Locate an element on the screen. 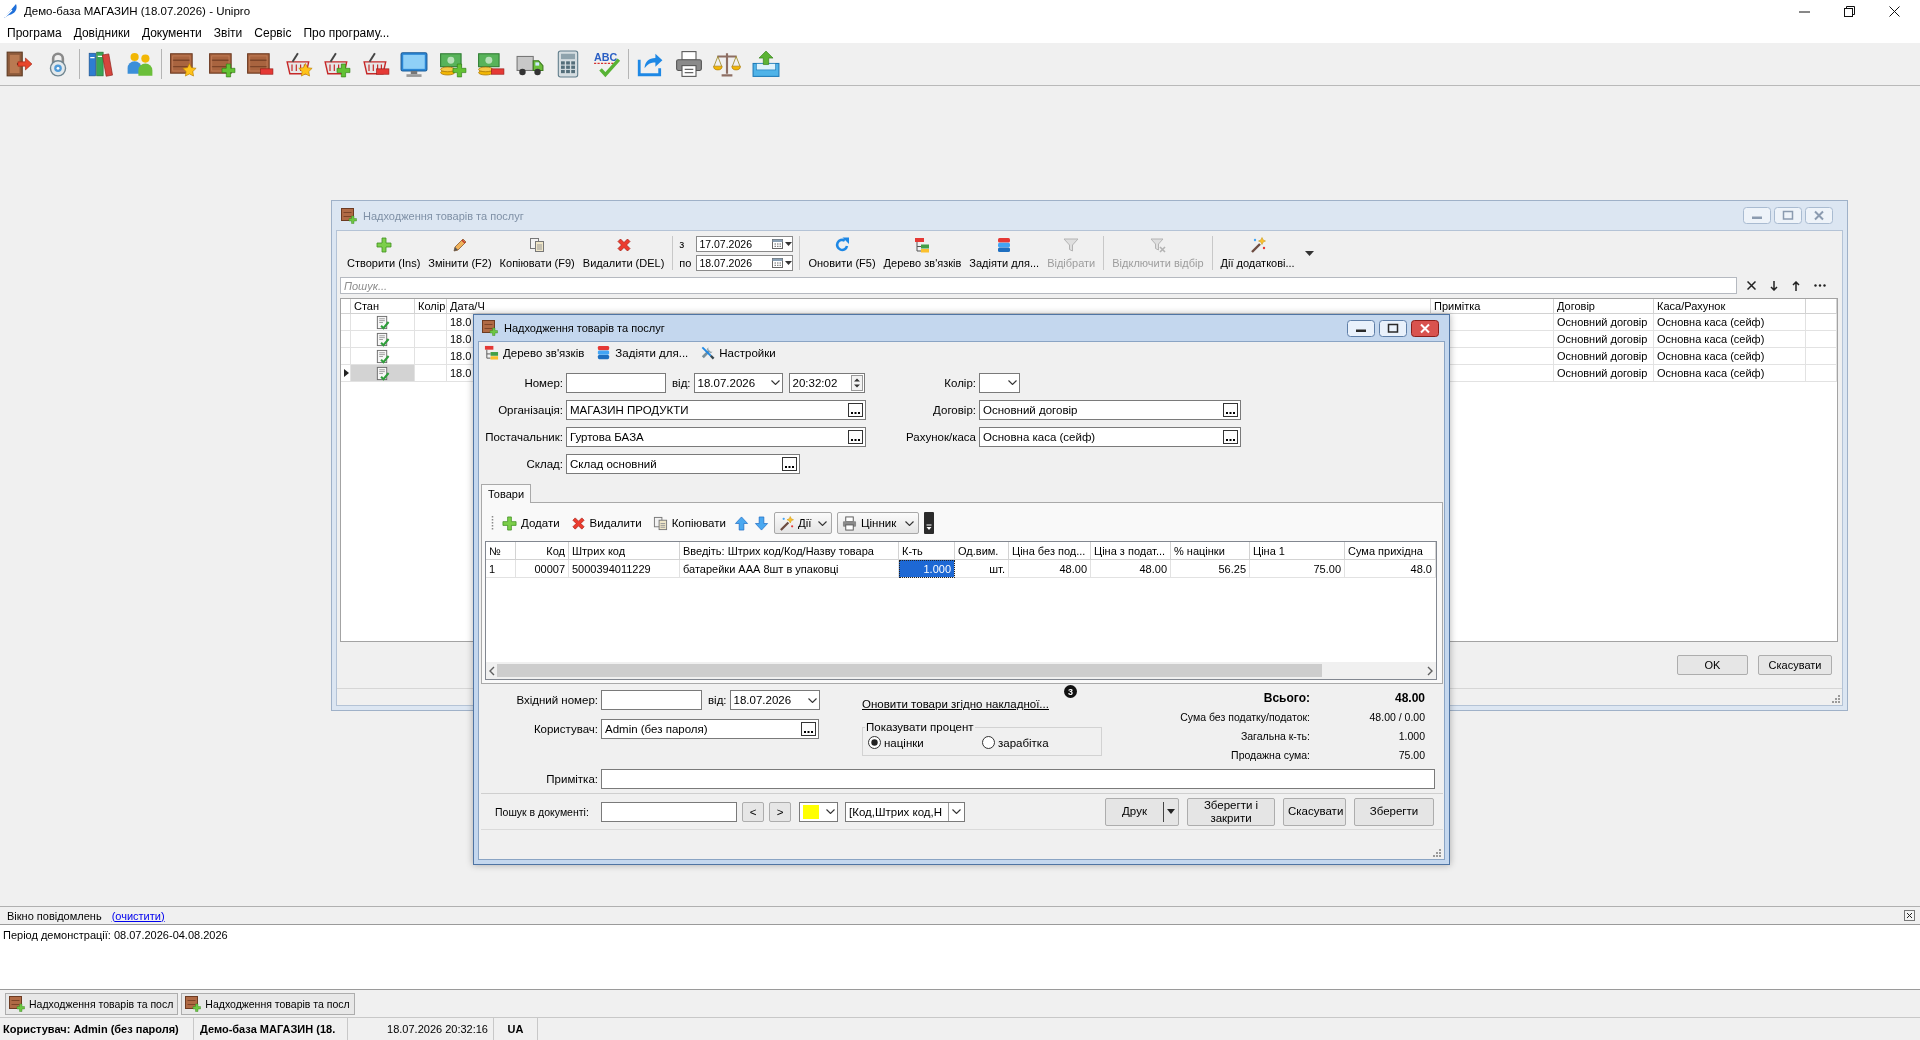 This screenshot has width=1920, height=1040. toolbar-button: Копіювати (F9) is located at coordinates (537, 253).